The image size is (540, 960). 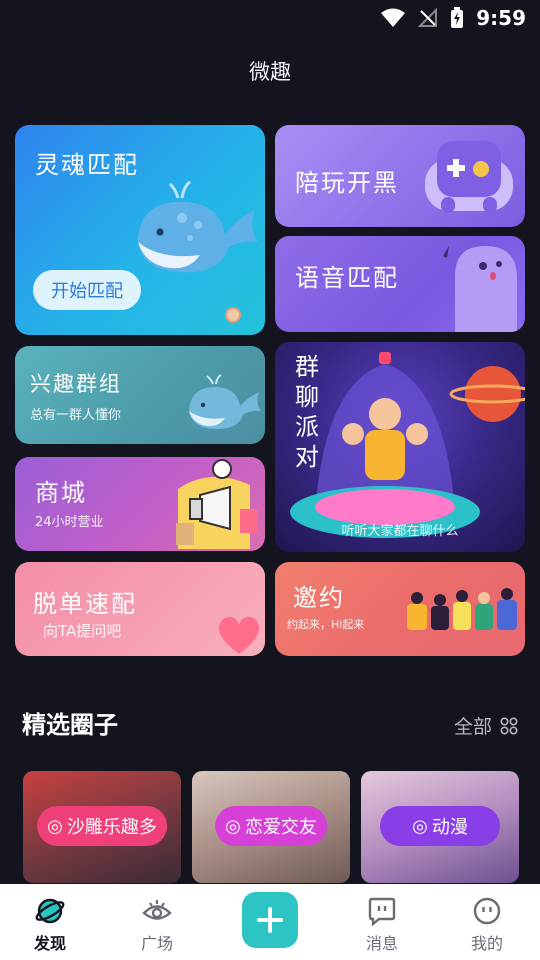 I want to click on mall-card: 商城 24小时营业, so click(x=140, y=504).